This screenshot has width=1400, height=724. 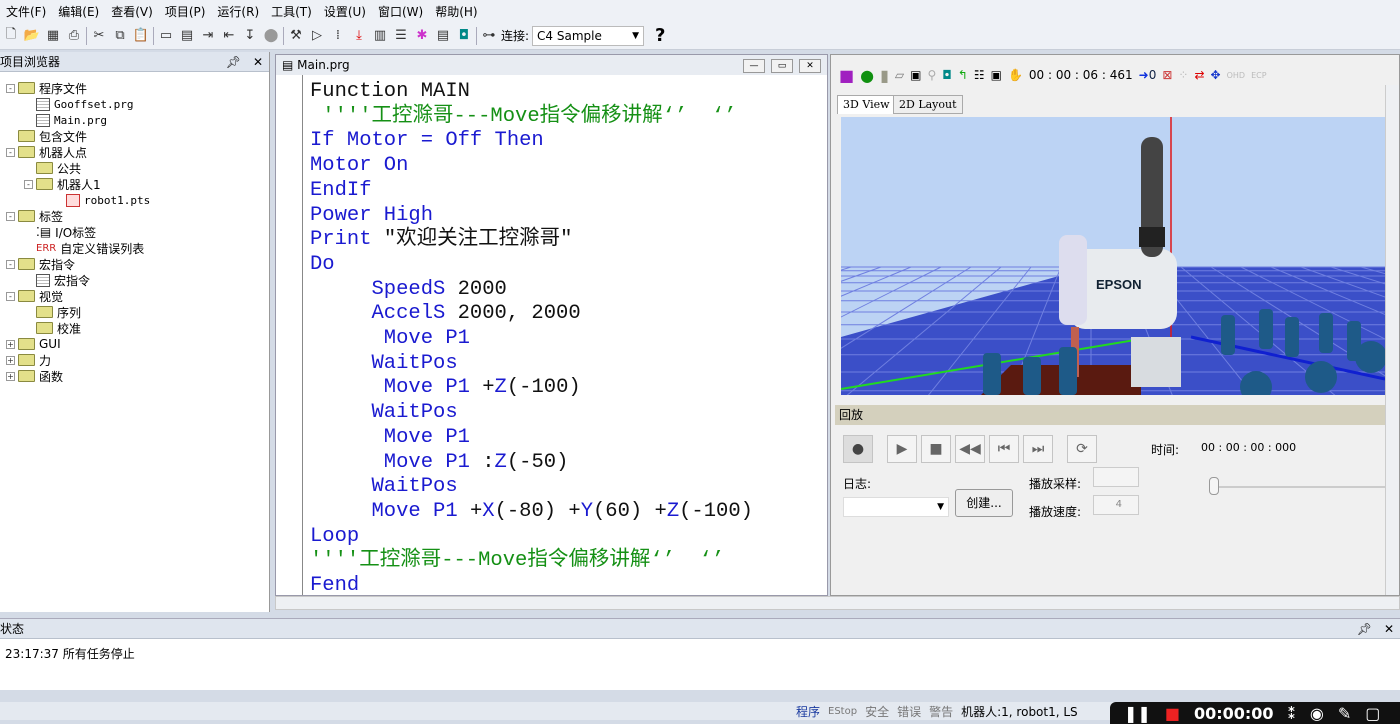 I want to click on sphere-icon: ●, so click(x=867, y=75).